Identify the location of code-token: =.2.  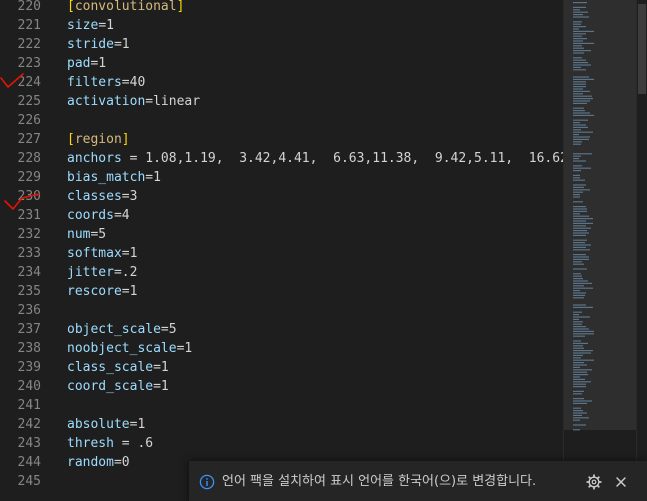
(125, 272).